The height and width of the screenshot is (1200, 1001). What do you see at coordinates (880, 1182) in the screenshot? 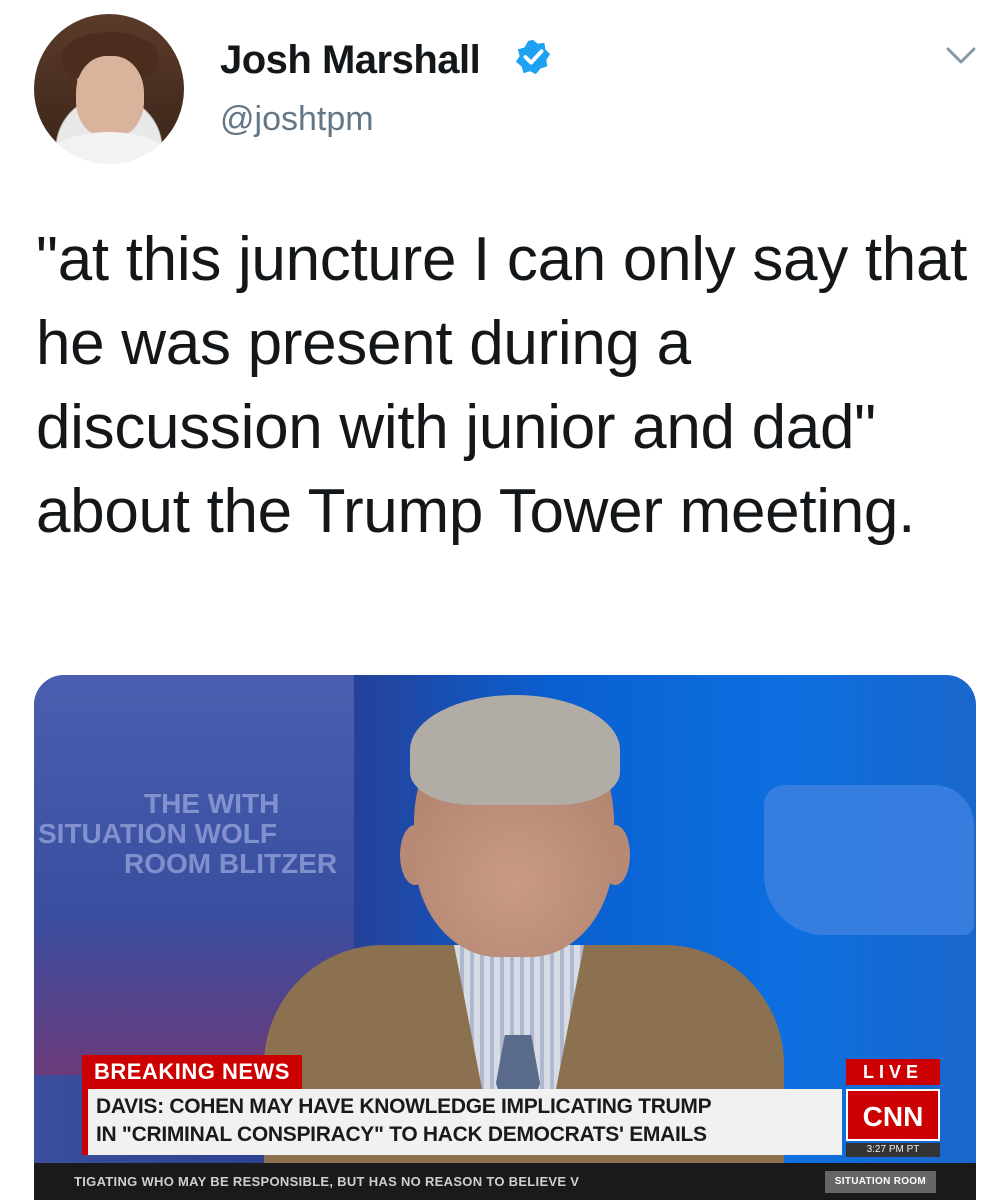
I see `ticker-tag: SITUATION ROOM` at bounding box center [880, 1182].